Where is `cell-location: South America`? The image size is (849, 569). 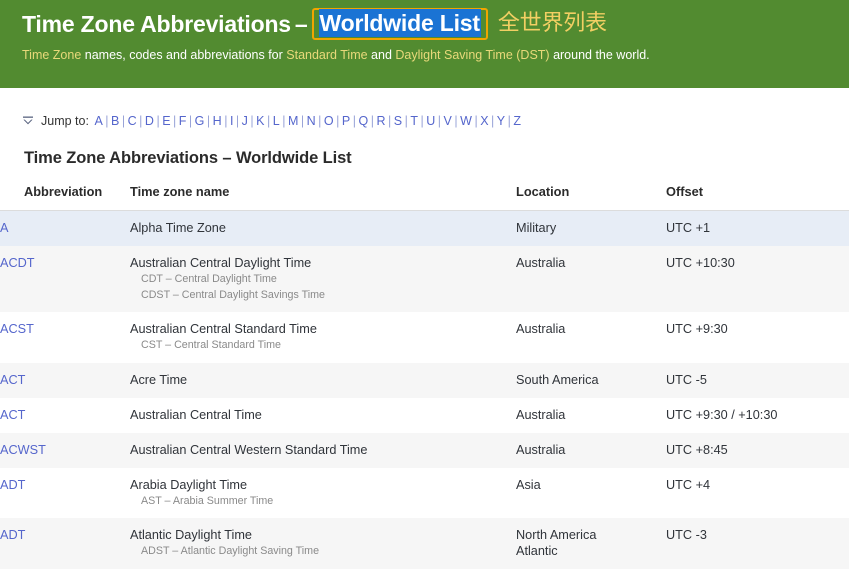 cell-location: South America is located at coordinates (591, 380).